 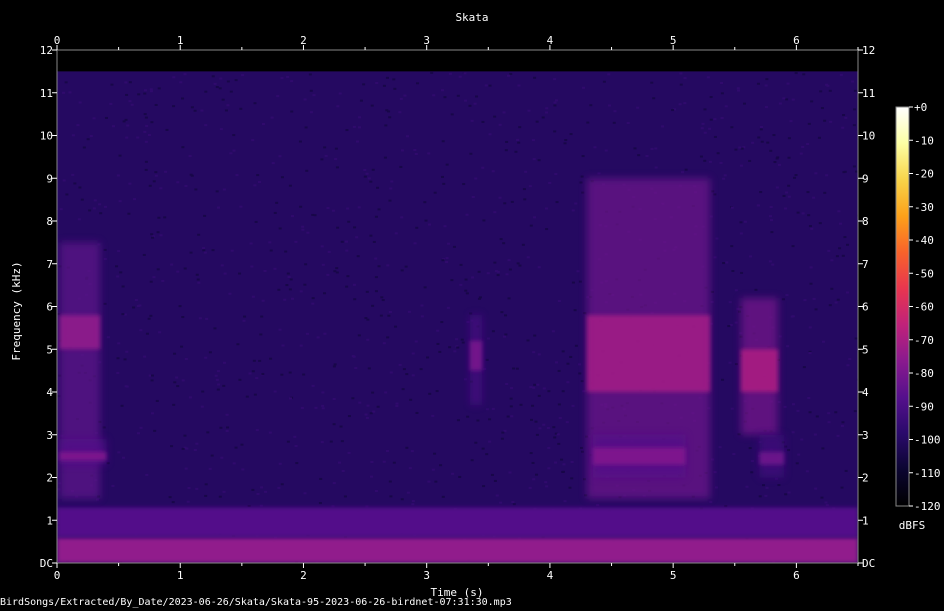 What do you see at coordinates (865, 307) in the screenshot?
I see `y-tick-label-right: 6` at bounding box center [865, 307].